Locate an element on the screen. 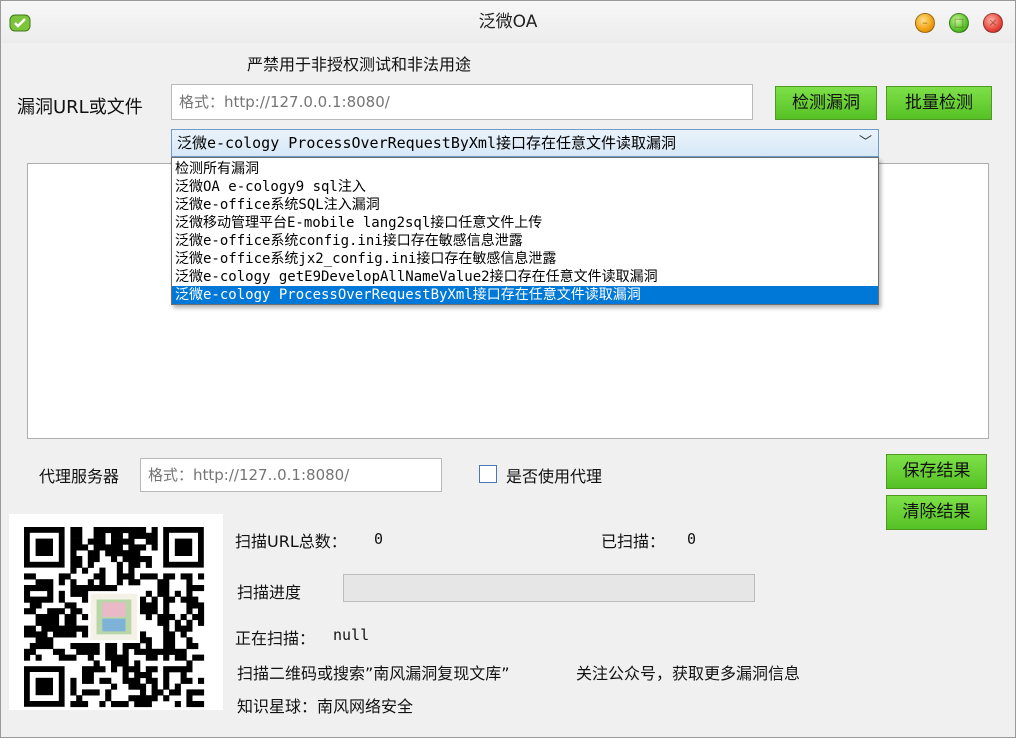  scanned-label: 已扫描： is located at coordinates (633, 541).